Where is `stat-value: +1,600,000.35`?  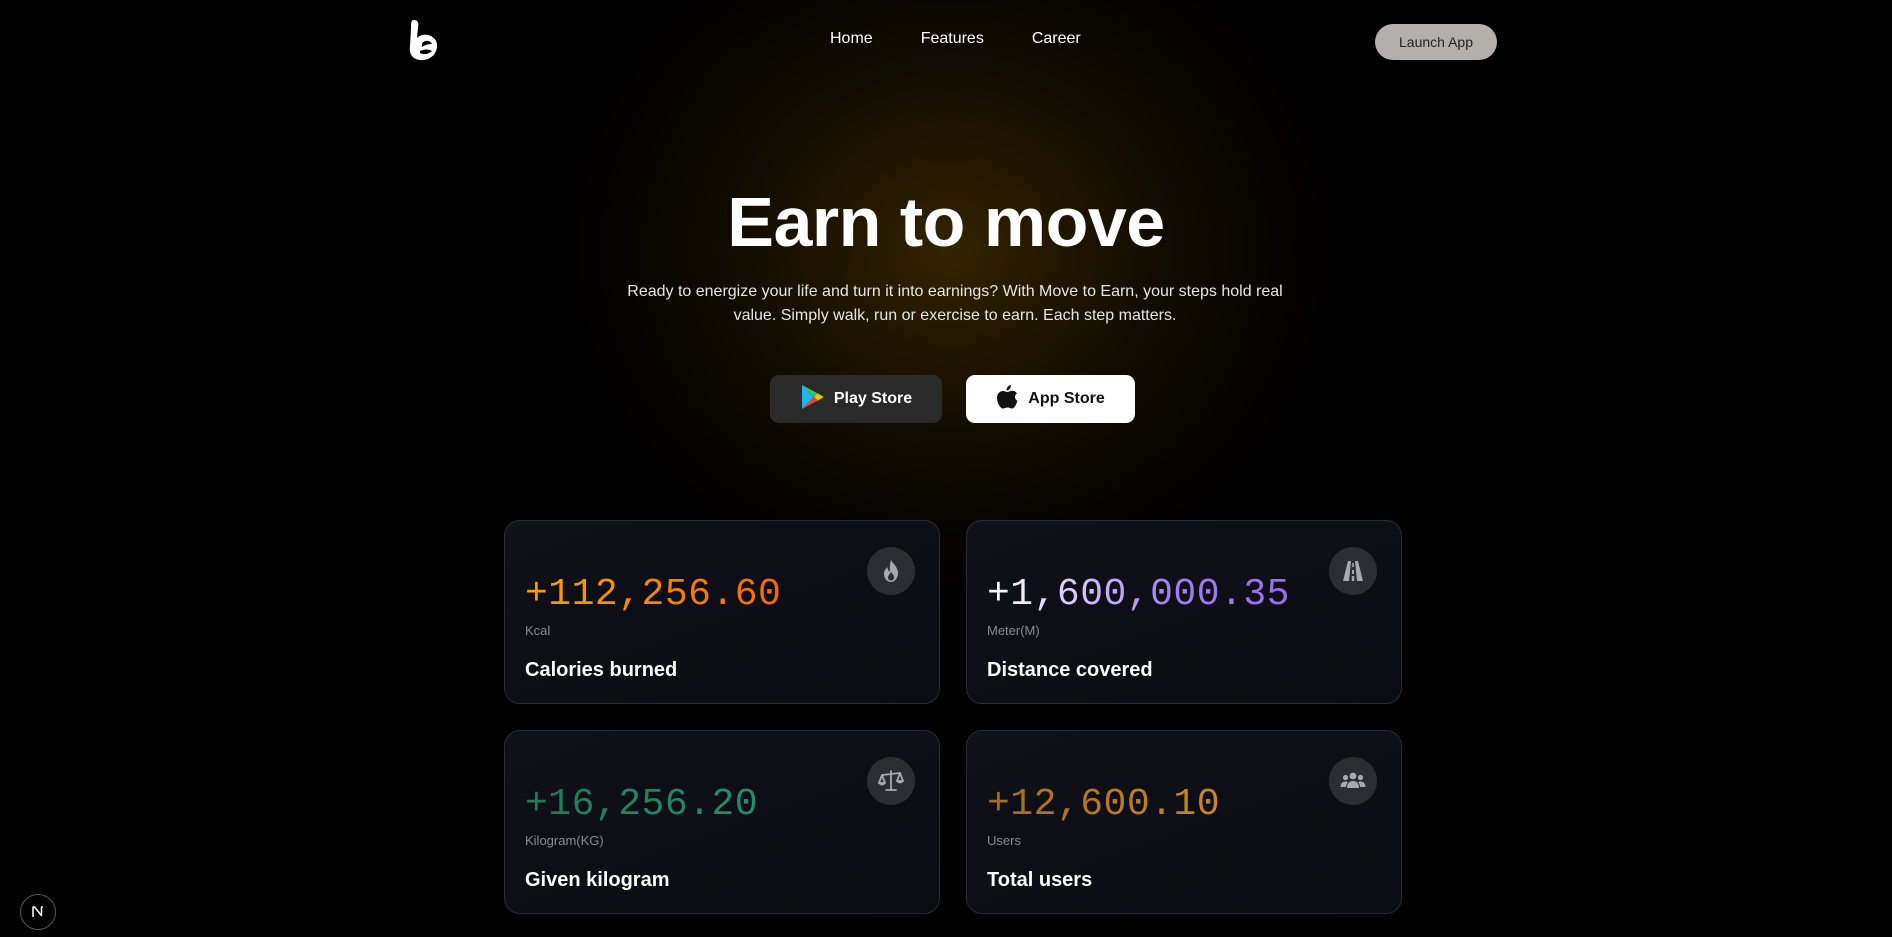
stat-value: +1,600,000.35 is located at coordinates (1138, 594).